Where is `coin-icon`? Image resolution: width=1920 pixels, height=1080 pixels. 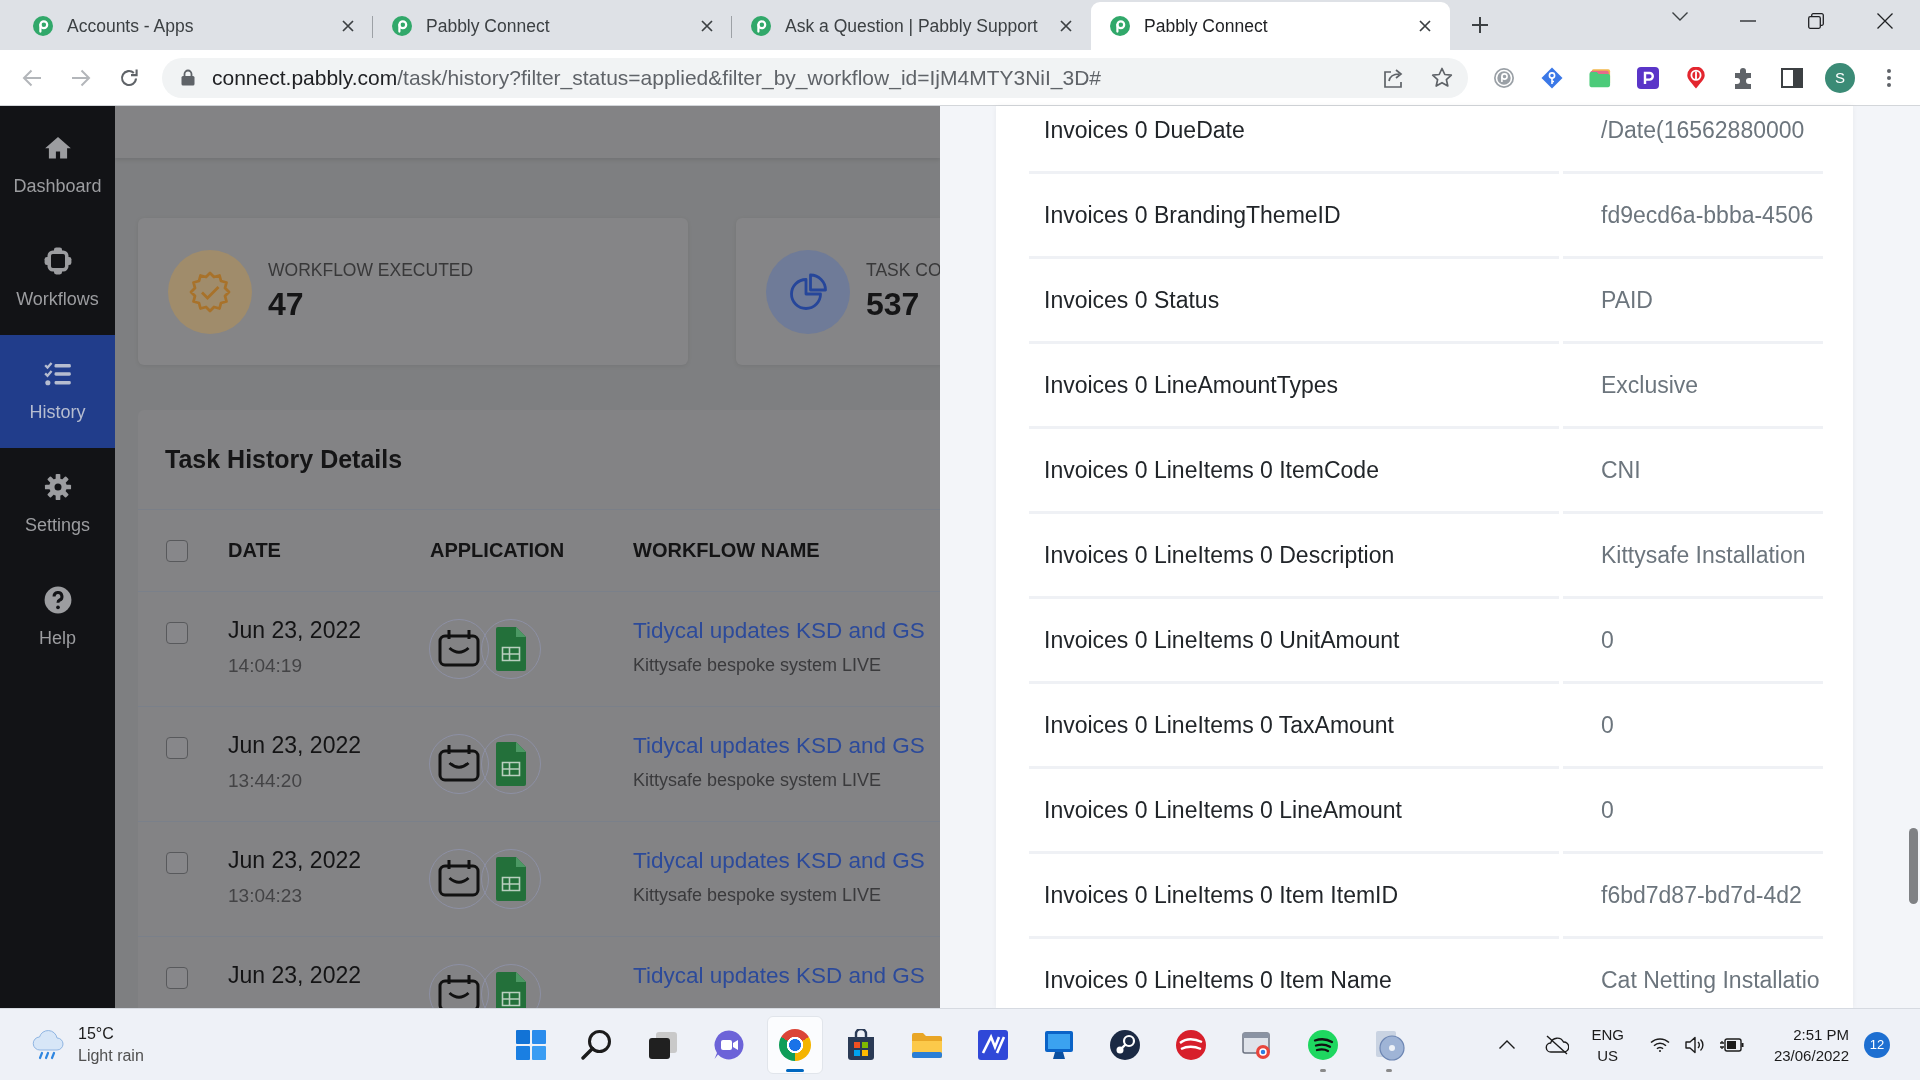 coin-icon is located at coordinates (1504, 77).